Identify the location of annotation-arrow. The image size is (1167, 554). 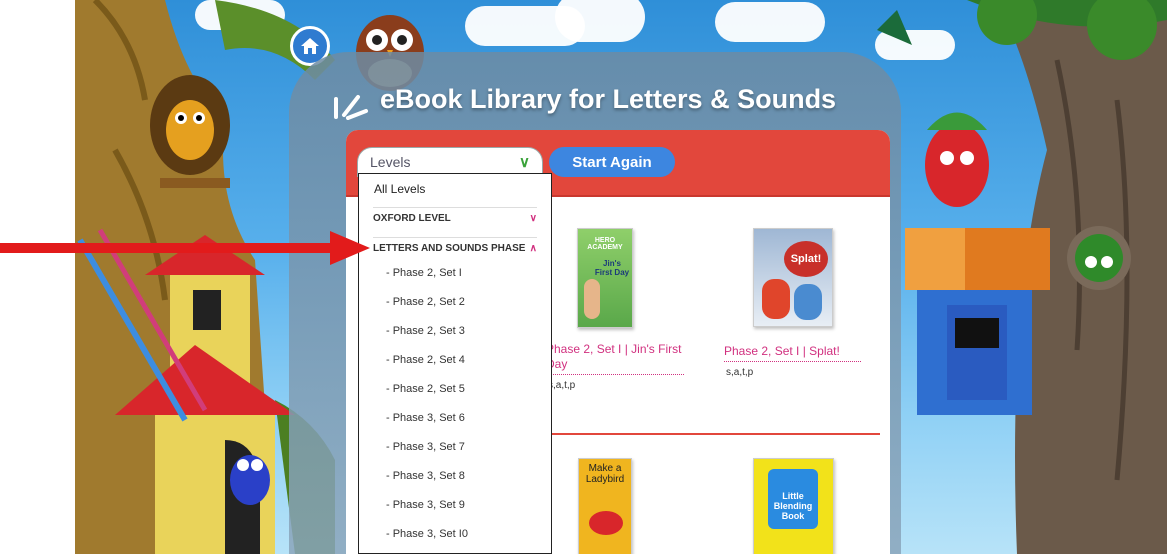
(185, 248).